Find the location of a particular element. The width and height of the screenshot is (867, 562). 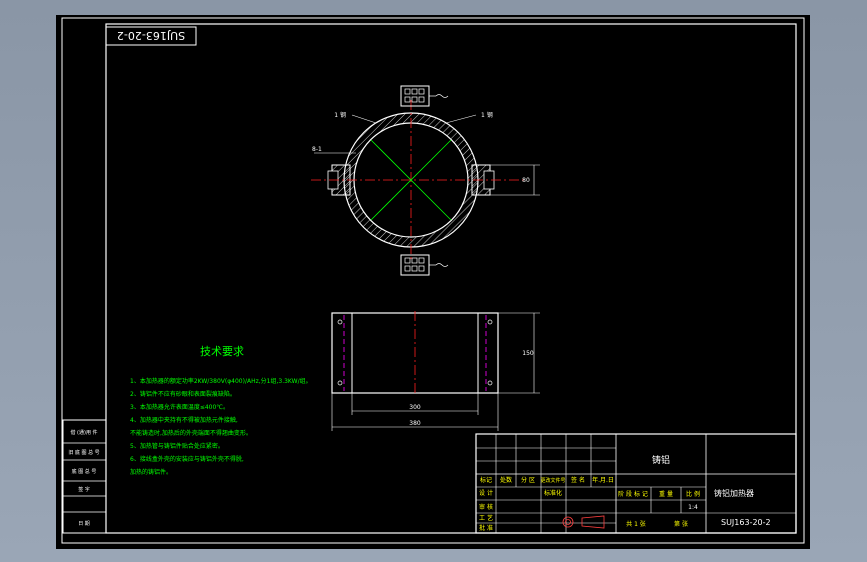

tech-title: 技术要求 is located at coordinates (222, 351).